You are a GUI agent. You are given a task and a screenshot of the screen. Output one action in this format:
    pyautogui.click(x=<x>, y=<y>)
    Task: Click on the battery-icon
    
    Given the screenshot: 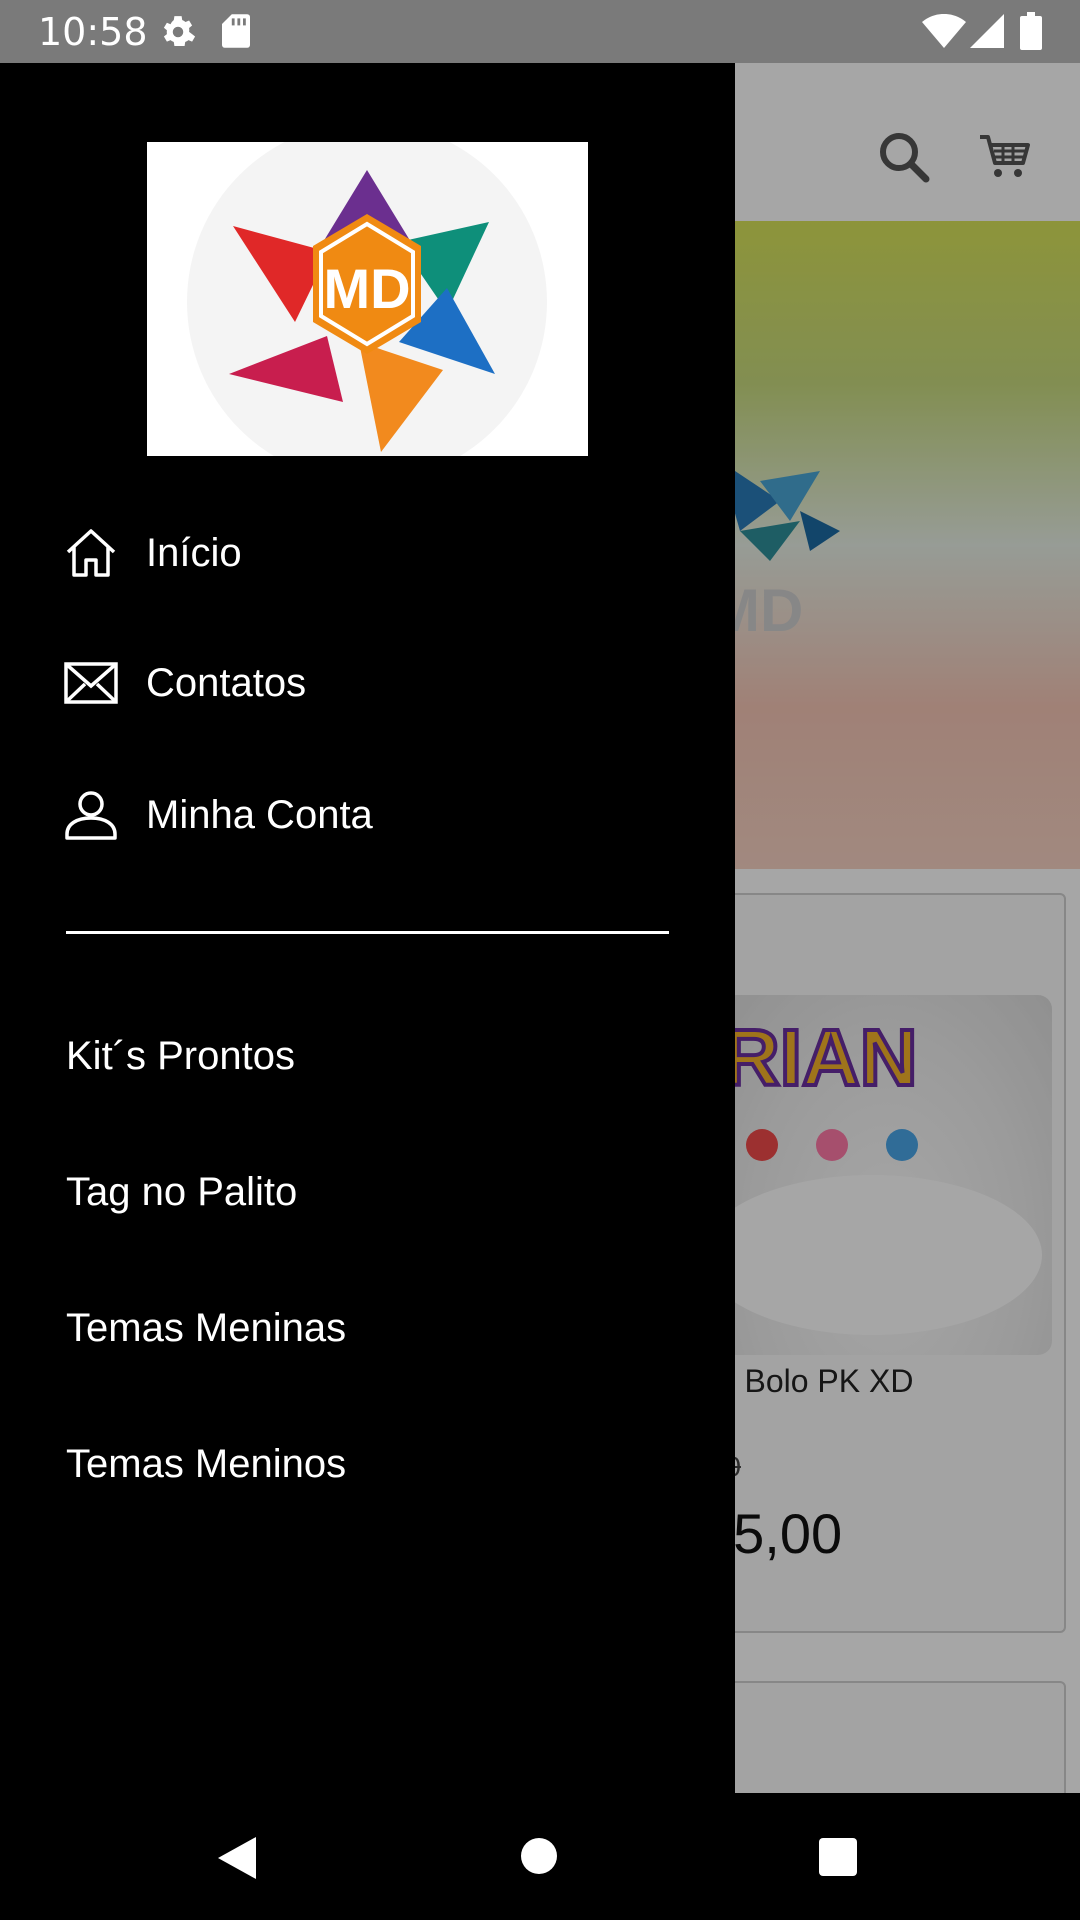 What is the action you would take?
    pyautogui.click(x=1031, y=31)
    